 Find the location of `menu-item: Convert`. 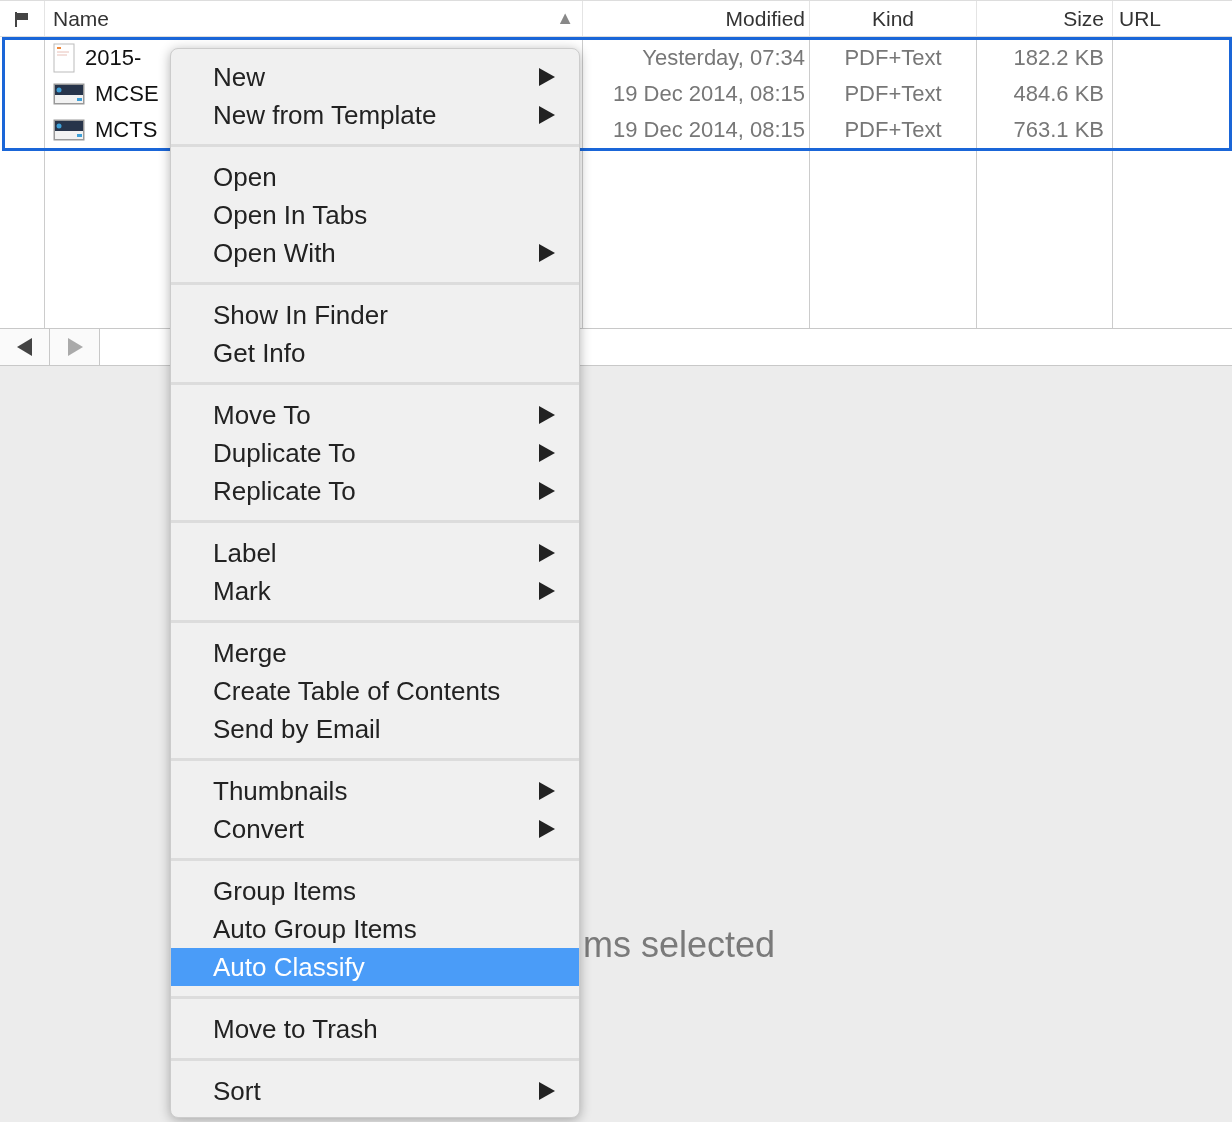

menu-item: Convert is located at coordinates (375, 829).